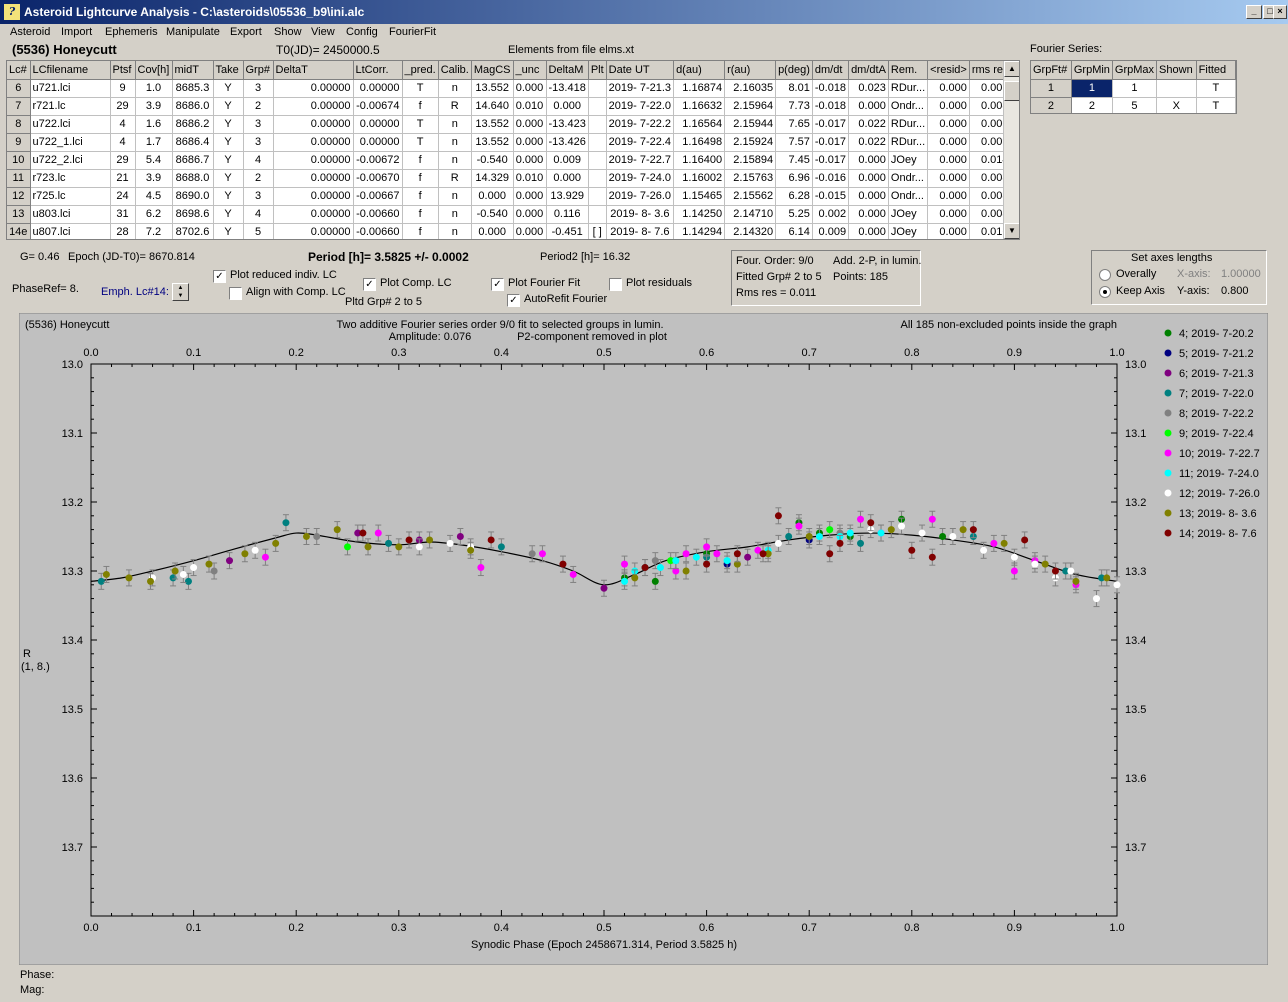  What do you see at coordinates (154, 88) in the screenshot?
I see `table-cell: 1.0` at bounding box center [154, 88].